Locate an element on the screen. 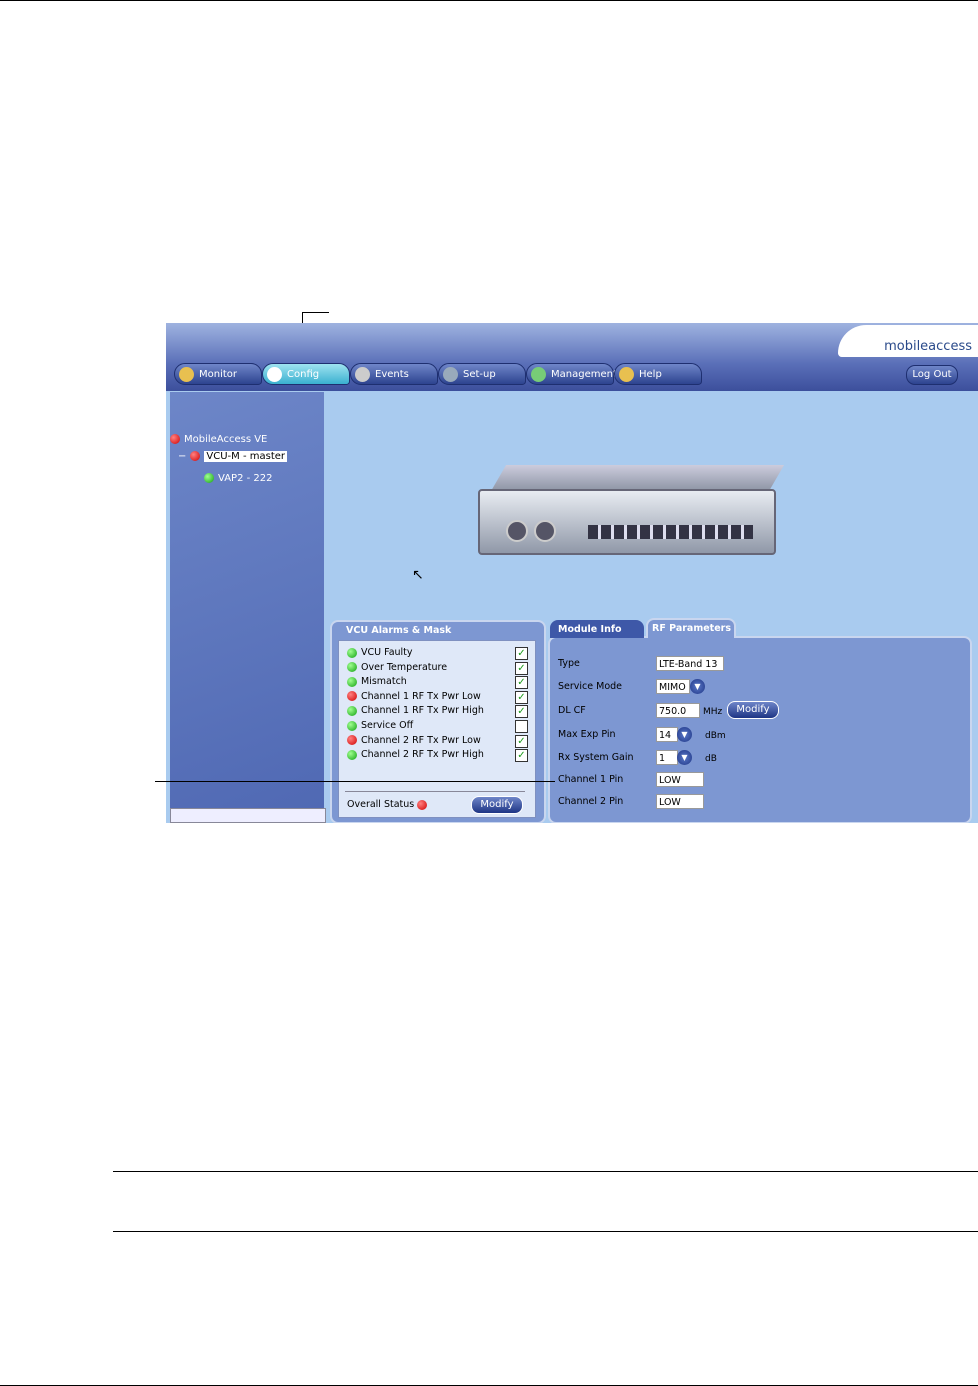 The height and width of the screenshot is (1386, 978). alarm-row: Service Off is located at coordinates (380, 725).